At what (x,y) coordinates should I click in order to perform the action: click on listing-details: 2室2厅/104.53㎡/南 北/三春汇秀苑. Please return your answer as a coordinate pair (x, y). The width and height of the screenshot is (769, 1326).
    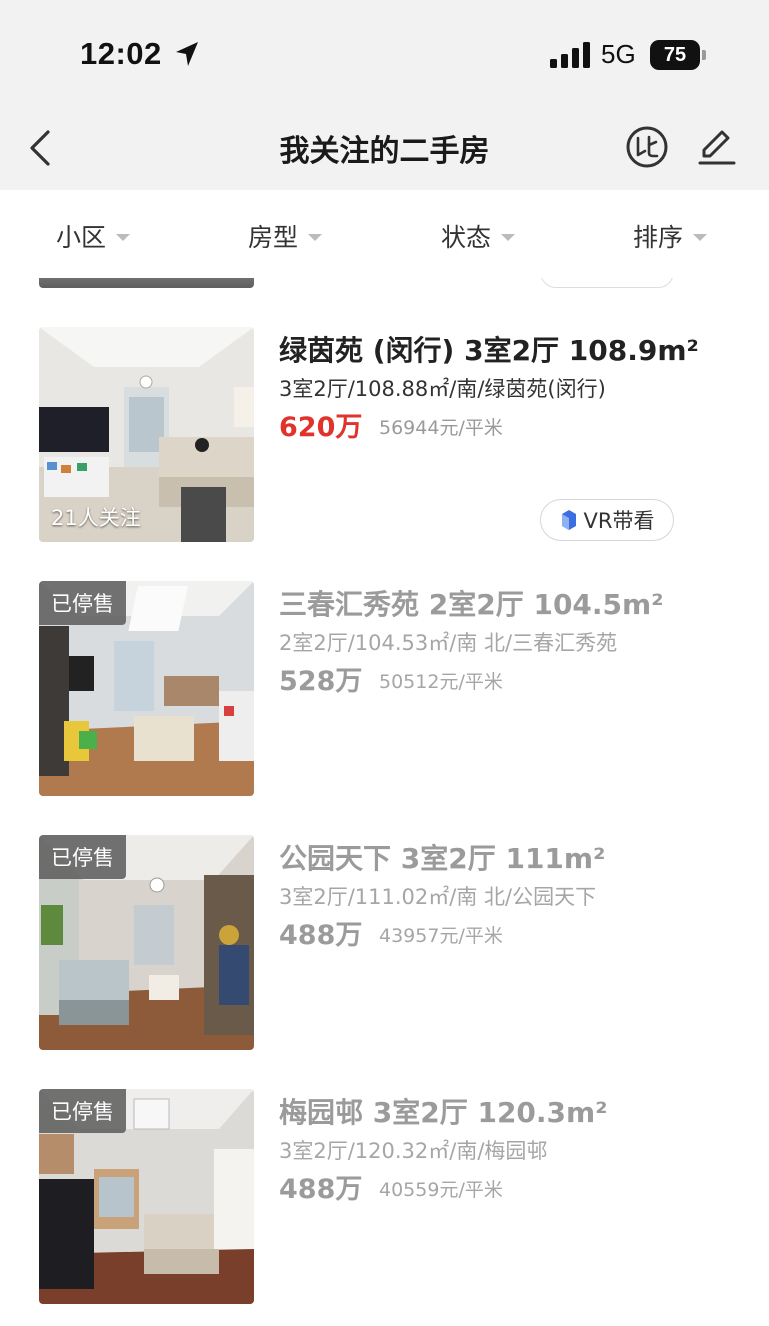
    Looking at the image, I should click on (448, 643).